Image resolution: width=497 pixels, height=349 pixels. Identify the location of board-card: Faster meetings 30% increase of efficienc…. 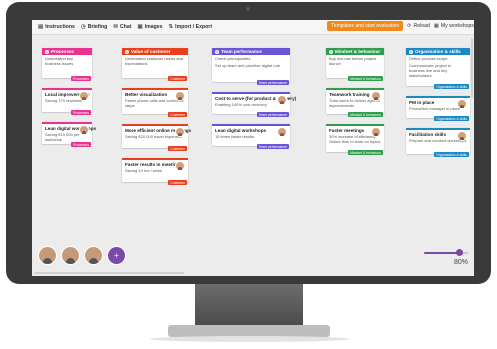
(355, 139).